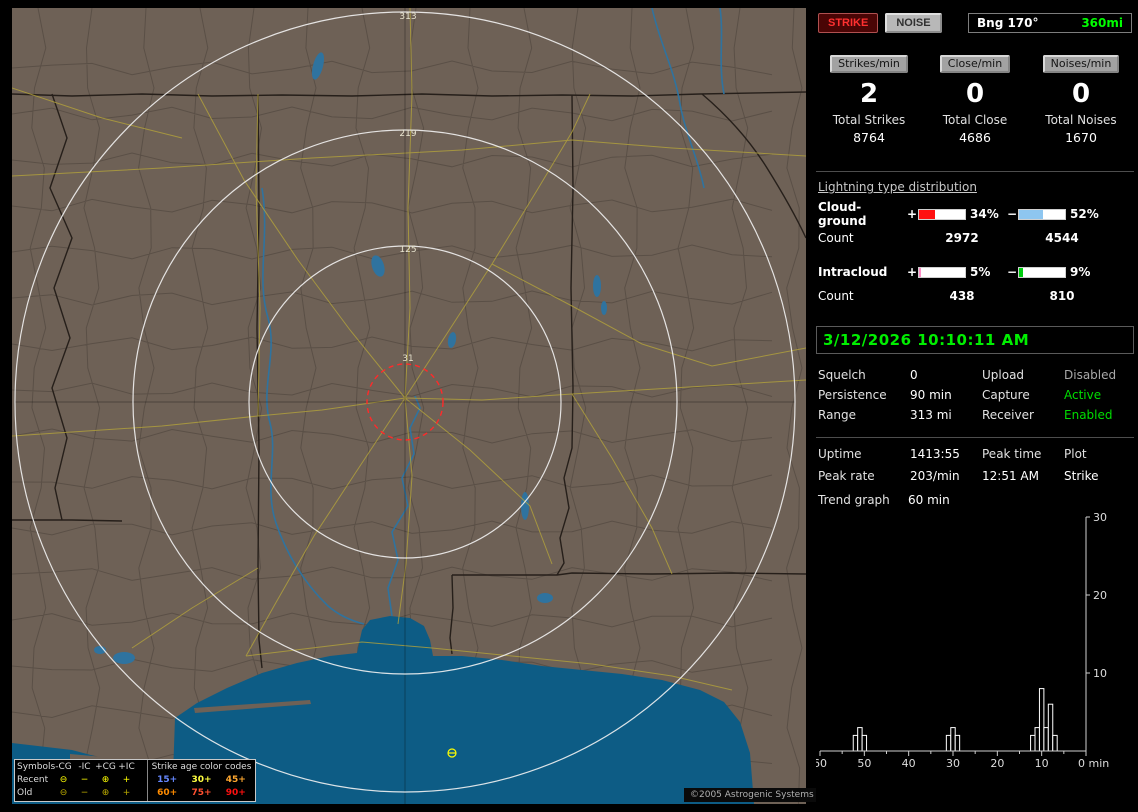 The width and height of the screenshot is (1138, 812). I want to click on peak-time-label: Peak time, so click(1012, 454).